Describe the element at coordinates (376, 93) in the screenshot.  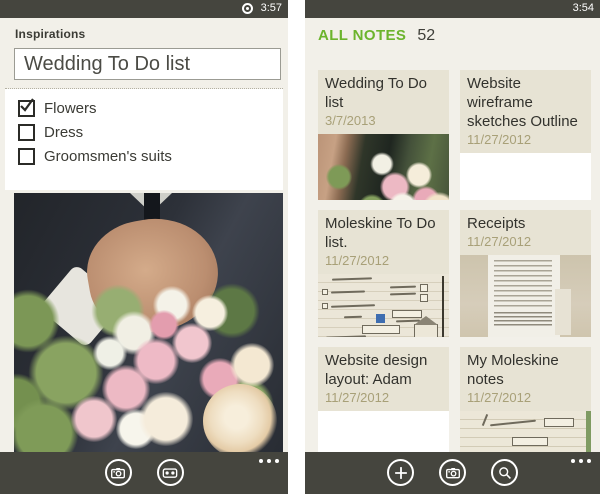
I see `tile-title: Wedding To Do list` at that location.